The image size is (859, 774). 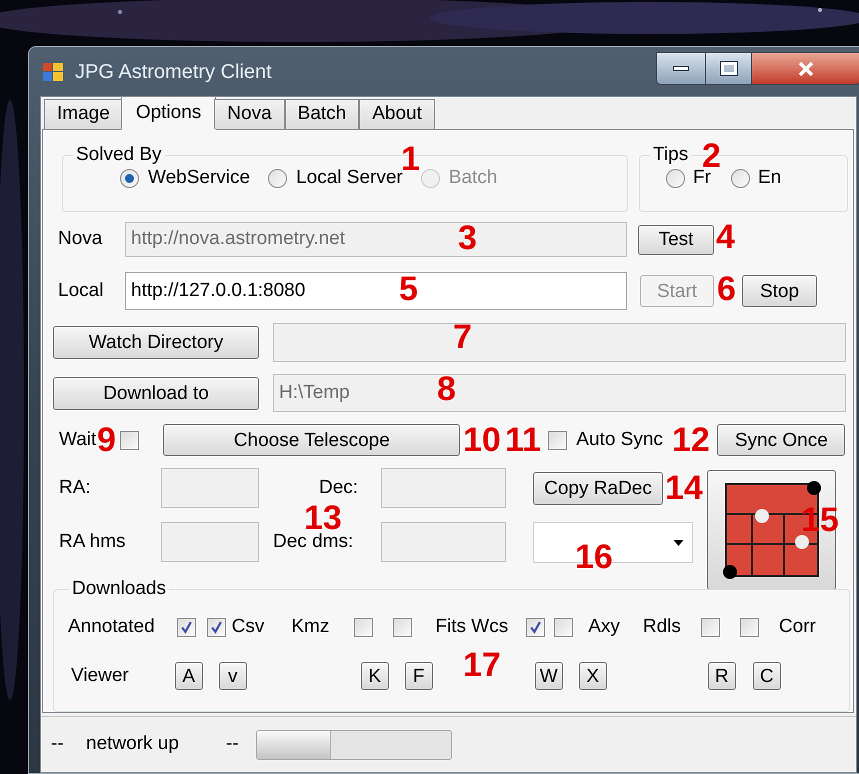 I want to click on download-label: Rdls, so click(x=661, y=626).